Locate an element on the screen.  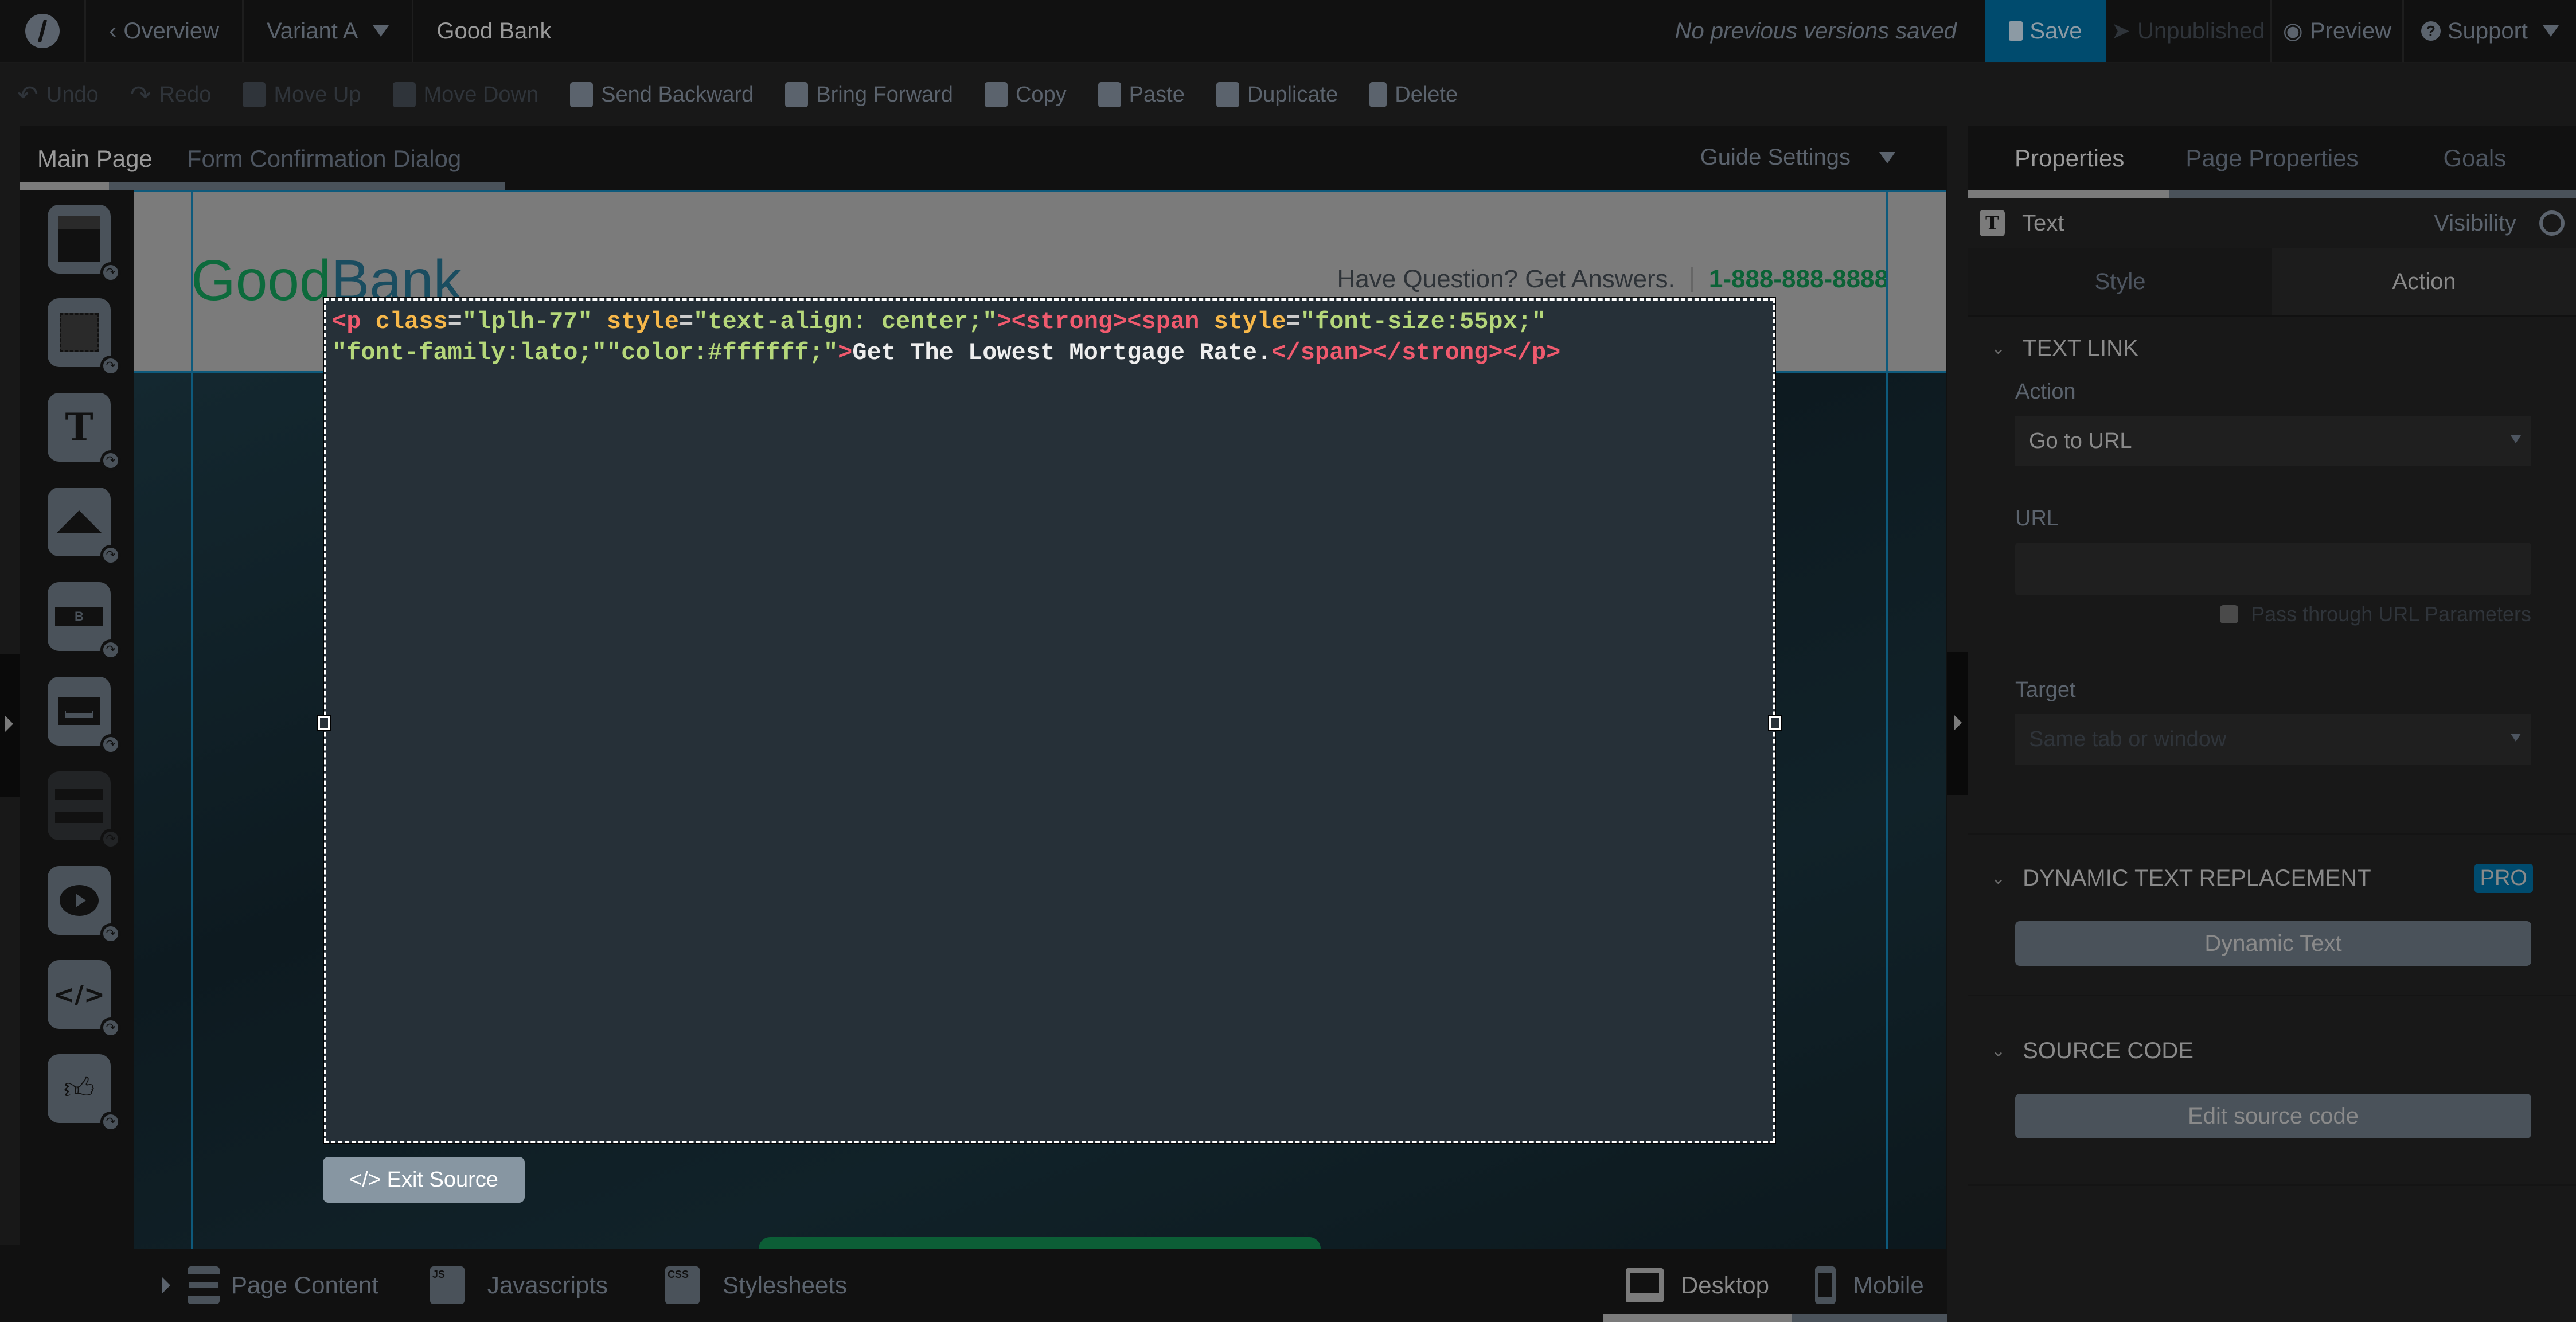
send-backward-icon is located at coordinates (582, 94).